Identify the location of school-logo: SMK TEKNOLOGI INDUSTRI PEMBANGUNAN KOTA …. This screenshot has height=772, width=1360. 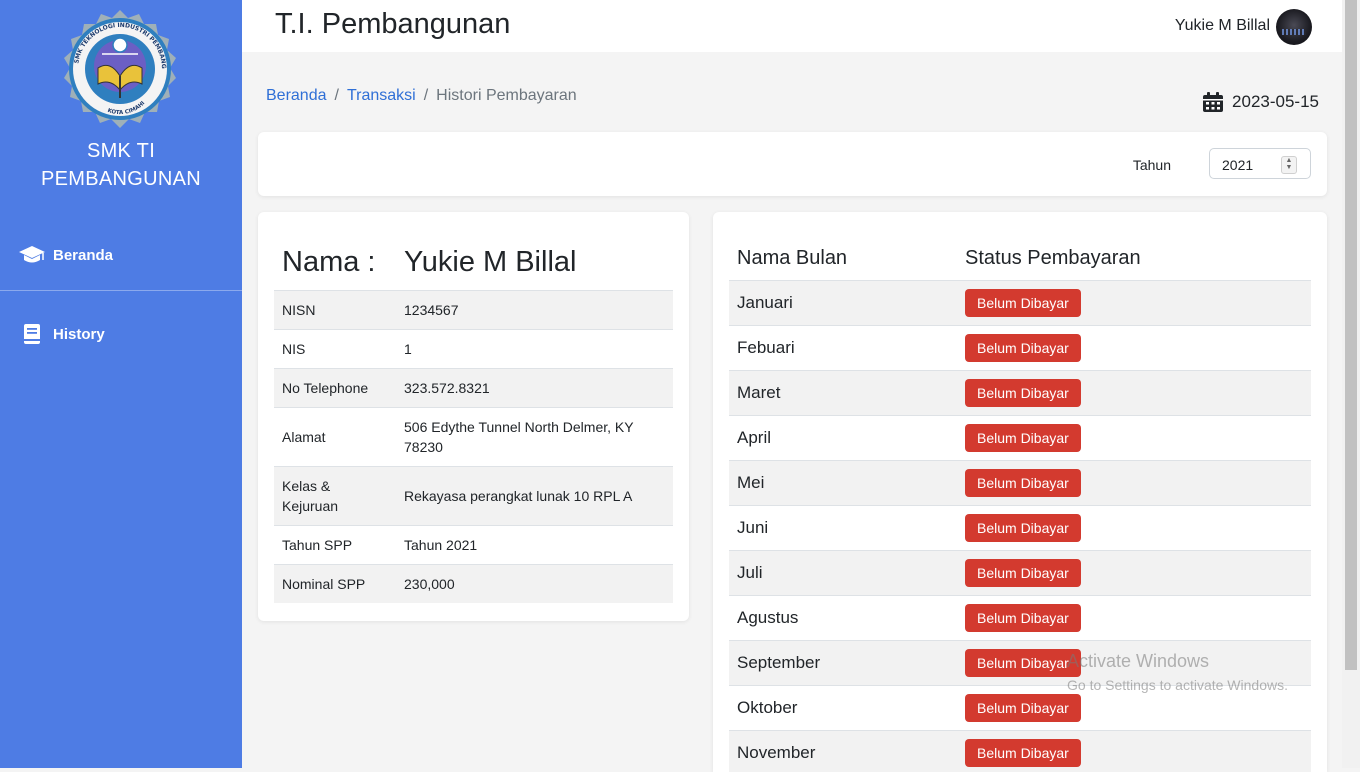
(120, 70).